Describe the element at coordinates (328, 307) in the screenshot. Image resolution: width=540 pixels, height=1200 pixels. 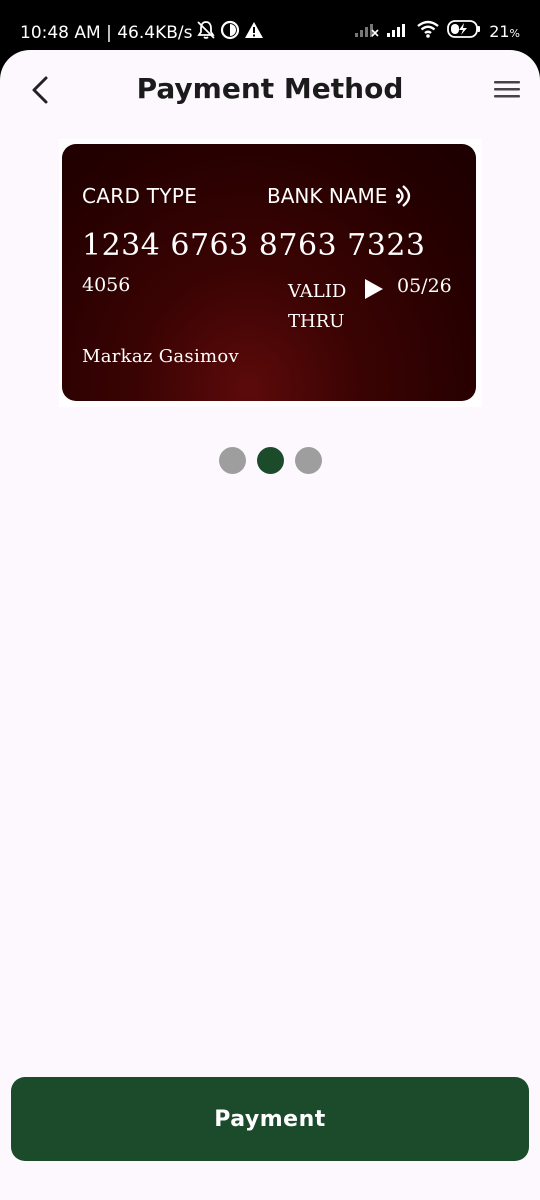
I see `valid-thru-label: VALID THRU` at that location.